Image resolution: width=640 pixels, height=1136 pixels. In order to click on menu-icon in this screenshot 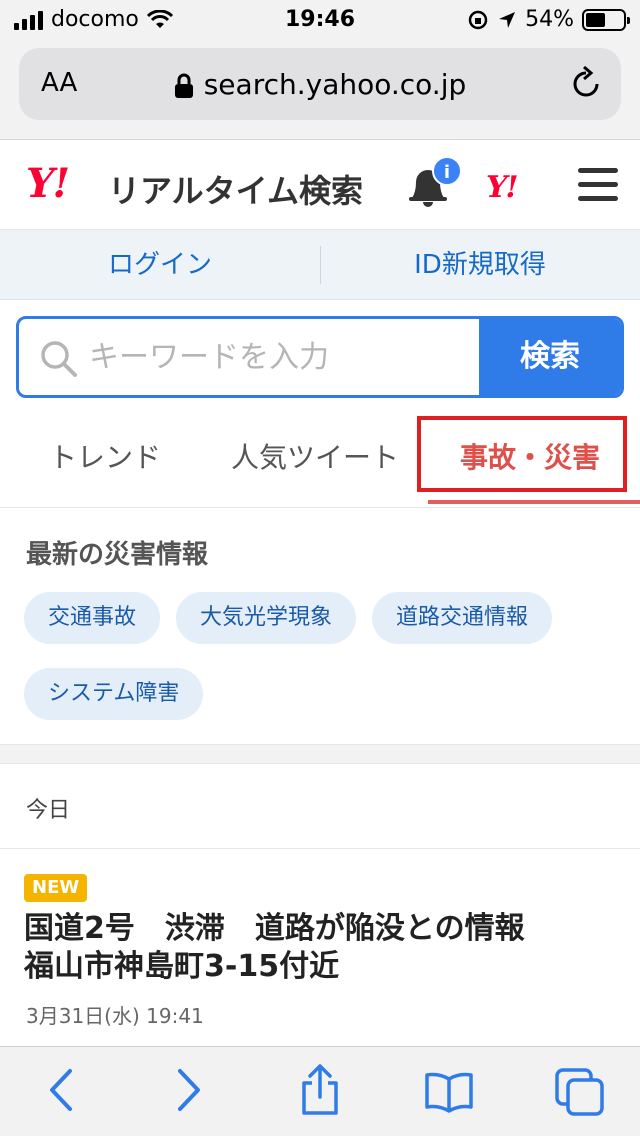, I will do `click(598, 189)`.